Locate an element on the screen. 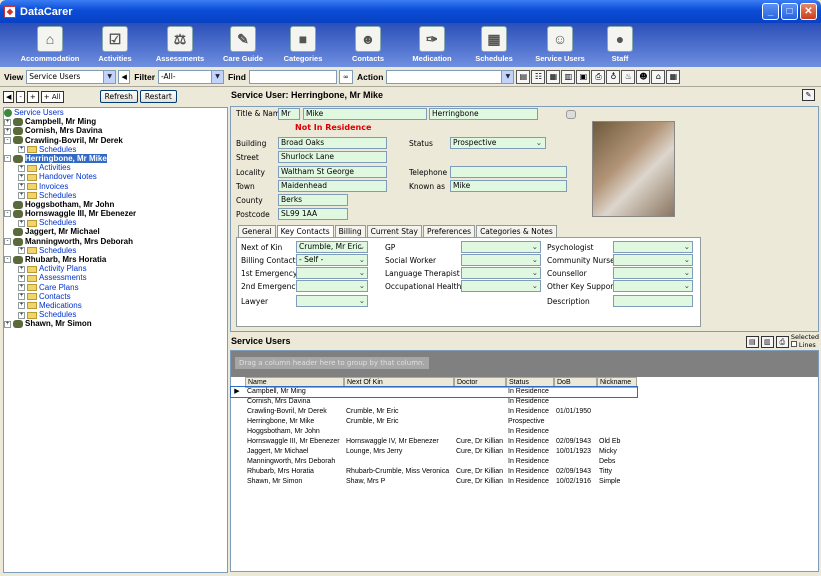 The width and height of the screenshot is (821, 576). expand-all-button: + All is located at coordinates (52, 96).